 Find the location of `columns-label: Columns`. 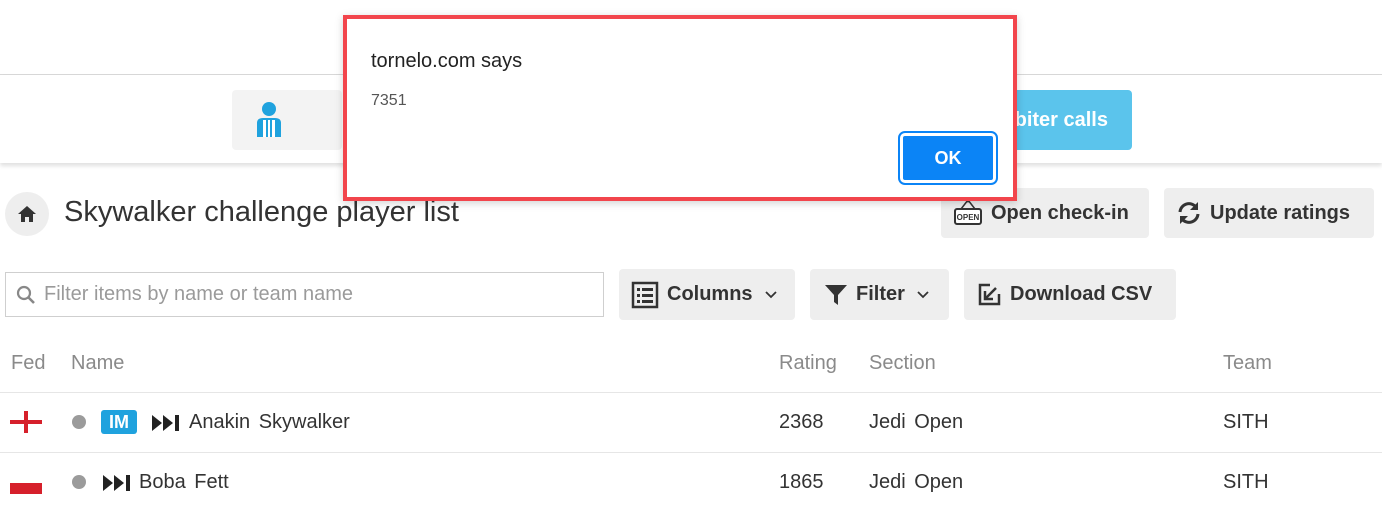

columns-label: Columns is located at coordinates (710, 294).